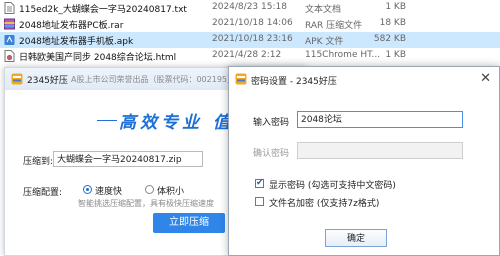 The height and width of the screenshot is (256, 500). What do you see at coordinates (323, 10) in the screenshot?
I see `file-type: 文本文档` at bounding box center [323, 10].